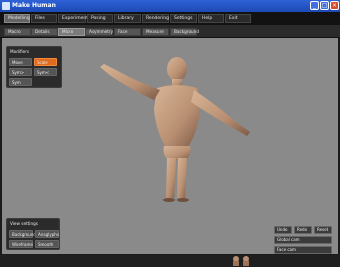  Describe the element at coordinates (34, 5) in the screenshot. I see `window-title: Make Human` at that location.